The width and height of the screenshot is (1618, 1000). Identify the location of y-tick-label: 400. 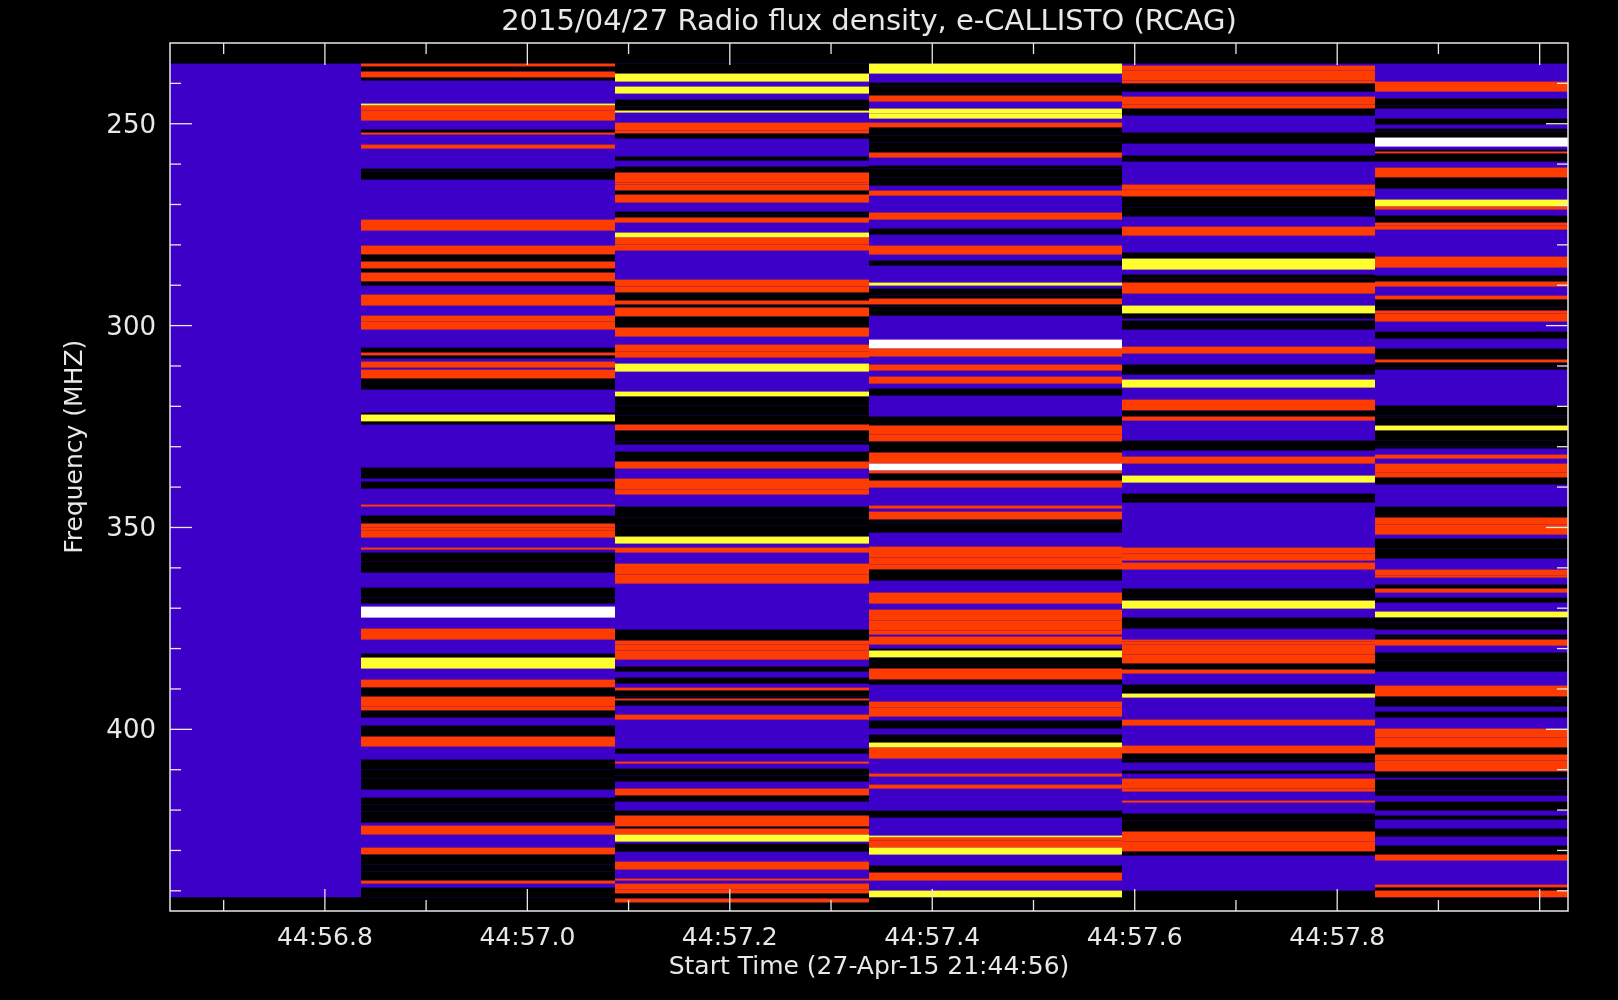
(131, 729).